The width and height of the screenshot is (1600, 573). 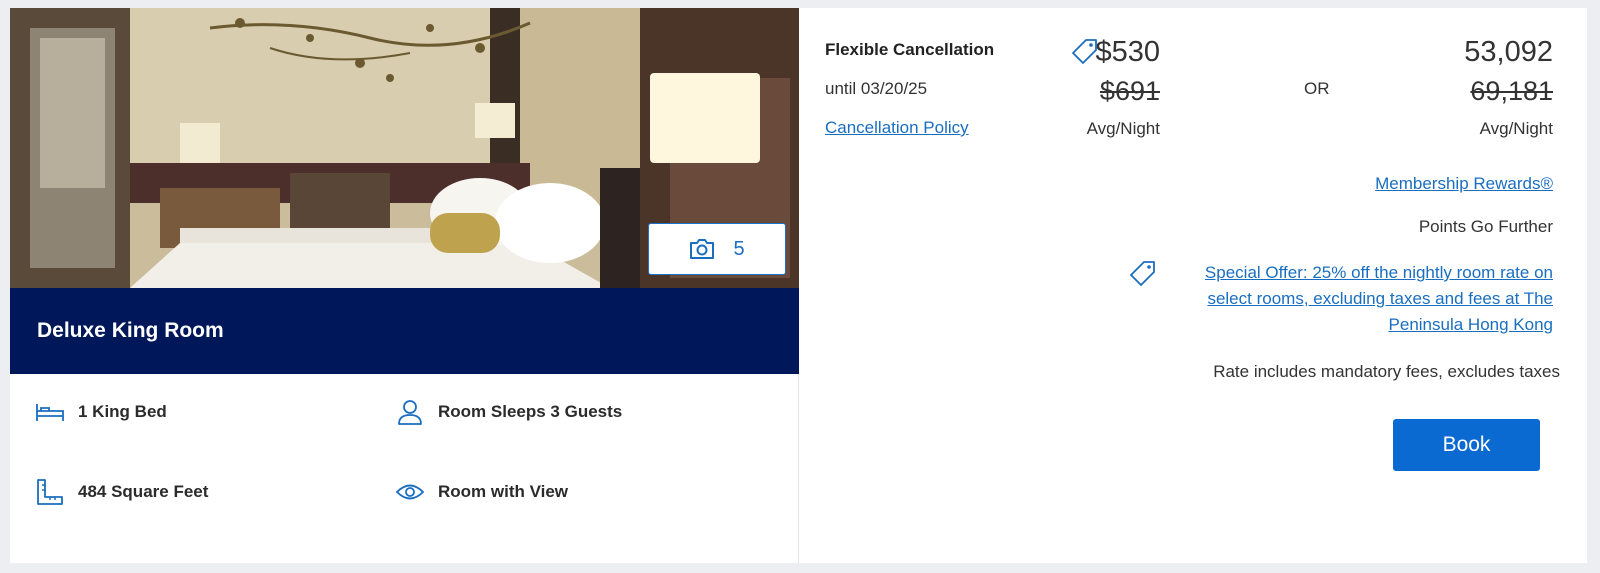 I want to click on special-offer-tag-icon, so click(x=1143, y=276).